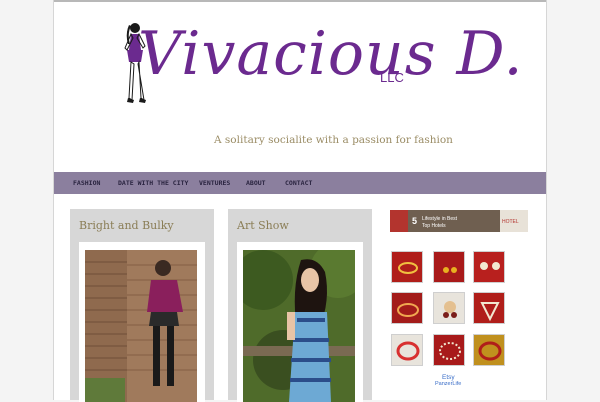  Describe the element at coordinates (256, 183) in the screenshot. I see `nav-item-about: ABOUT` at that location.